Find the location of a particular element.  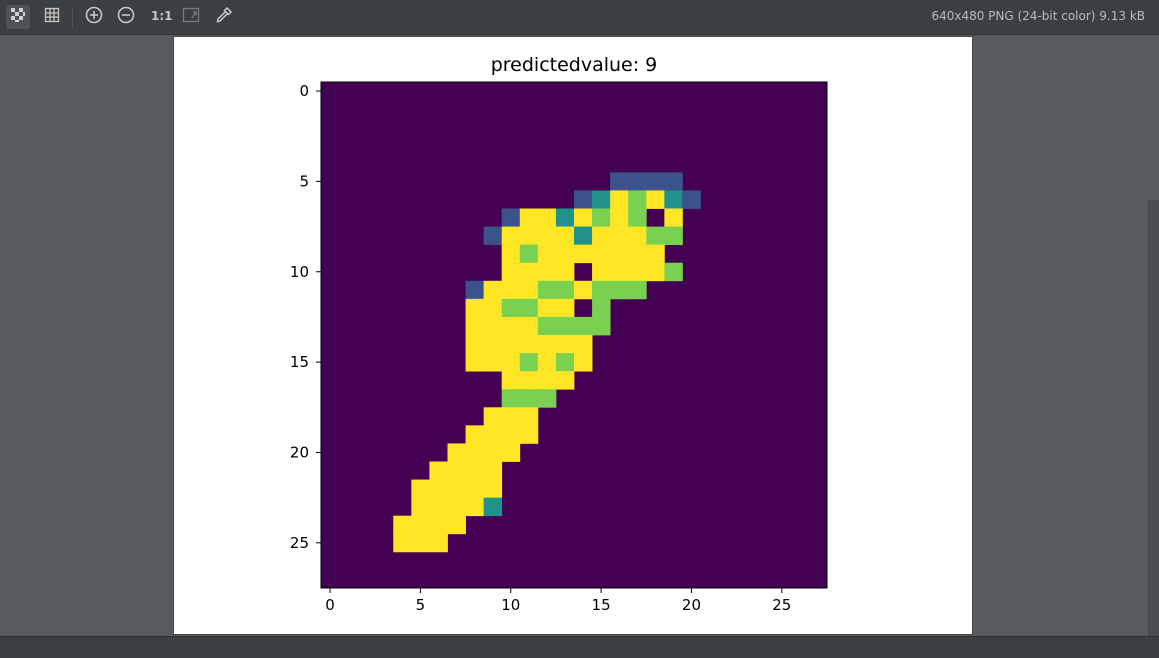

chessboard-toggle-button is located at coordinates (18, 17).